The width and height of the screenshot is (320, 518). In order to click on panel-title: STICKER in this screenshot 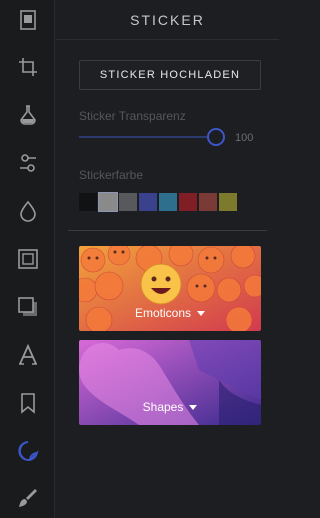, I will do `click(167, 19)`.